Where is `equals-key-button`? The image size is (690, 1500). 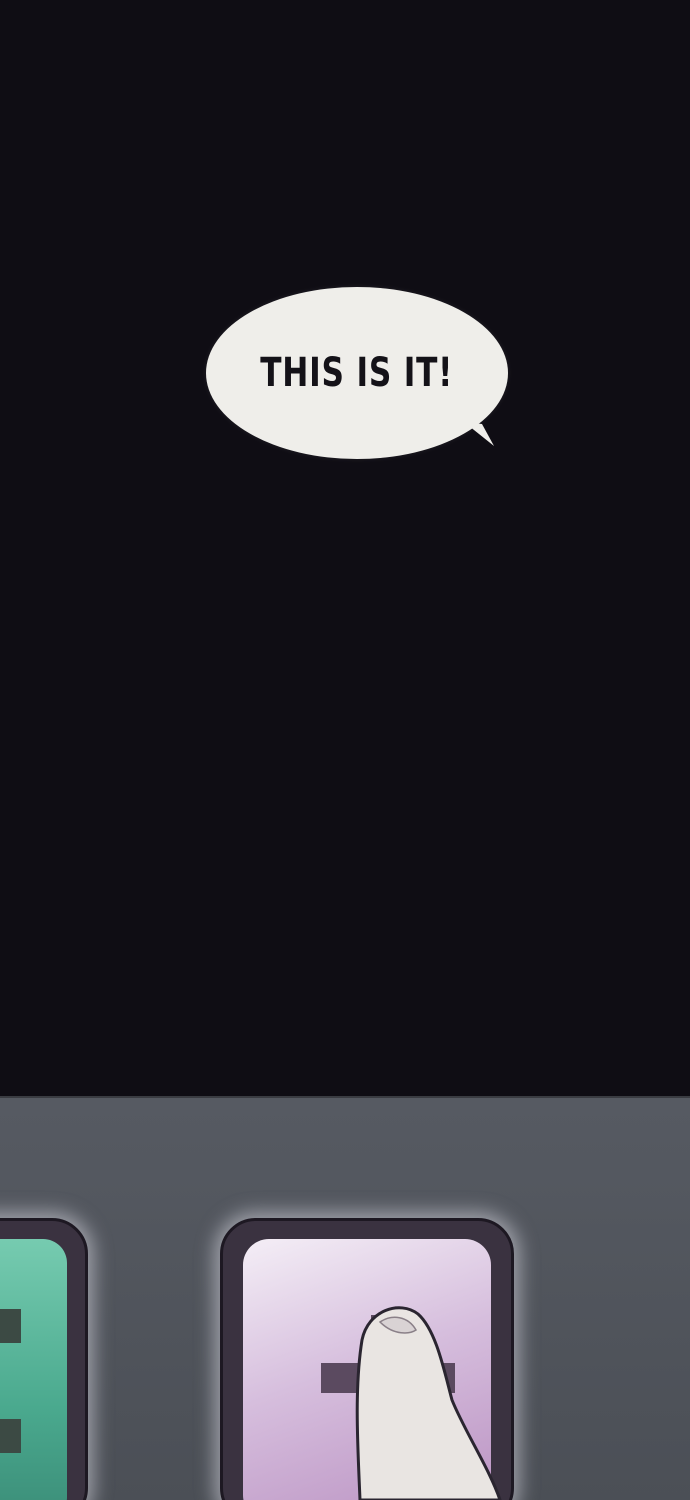 equals-key-button is located at coordinates (44, 1359).